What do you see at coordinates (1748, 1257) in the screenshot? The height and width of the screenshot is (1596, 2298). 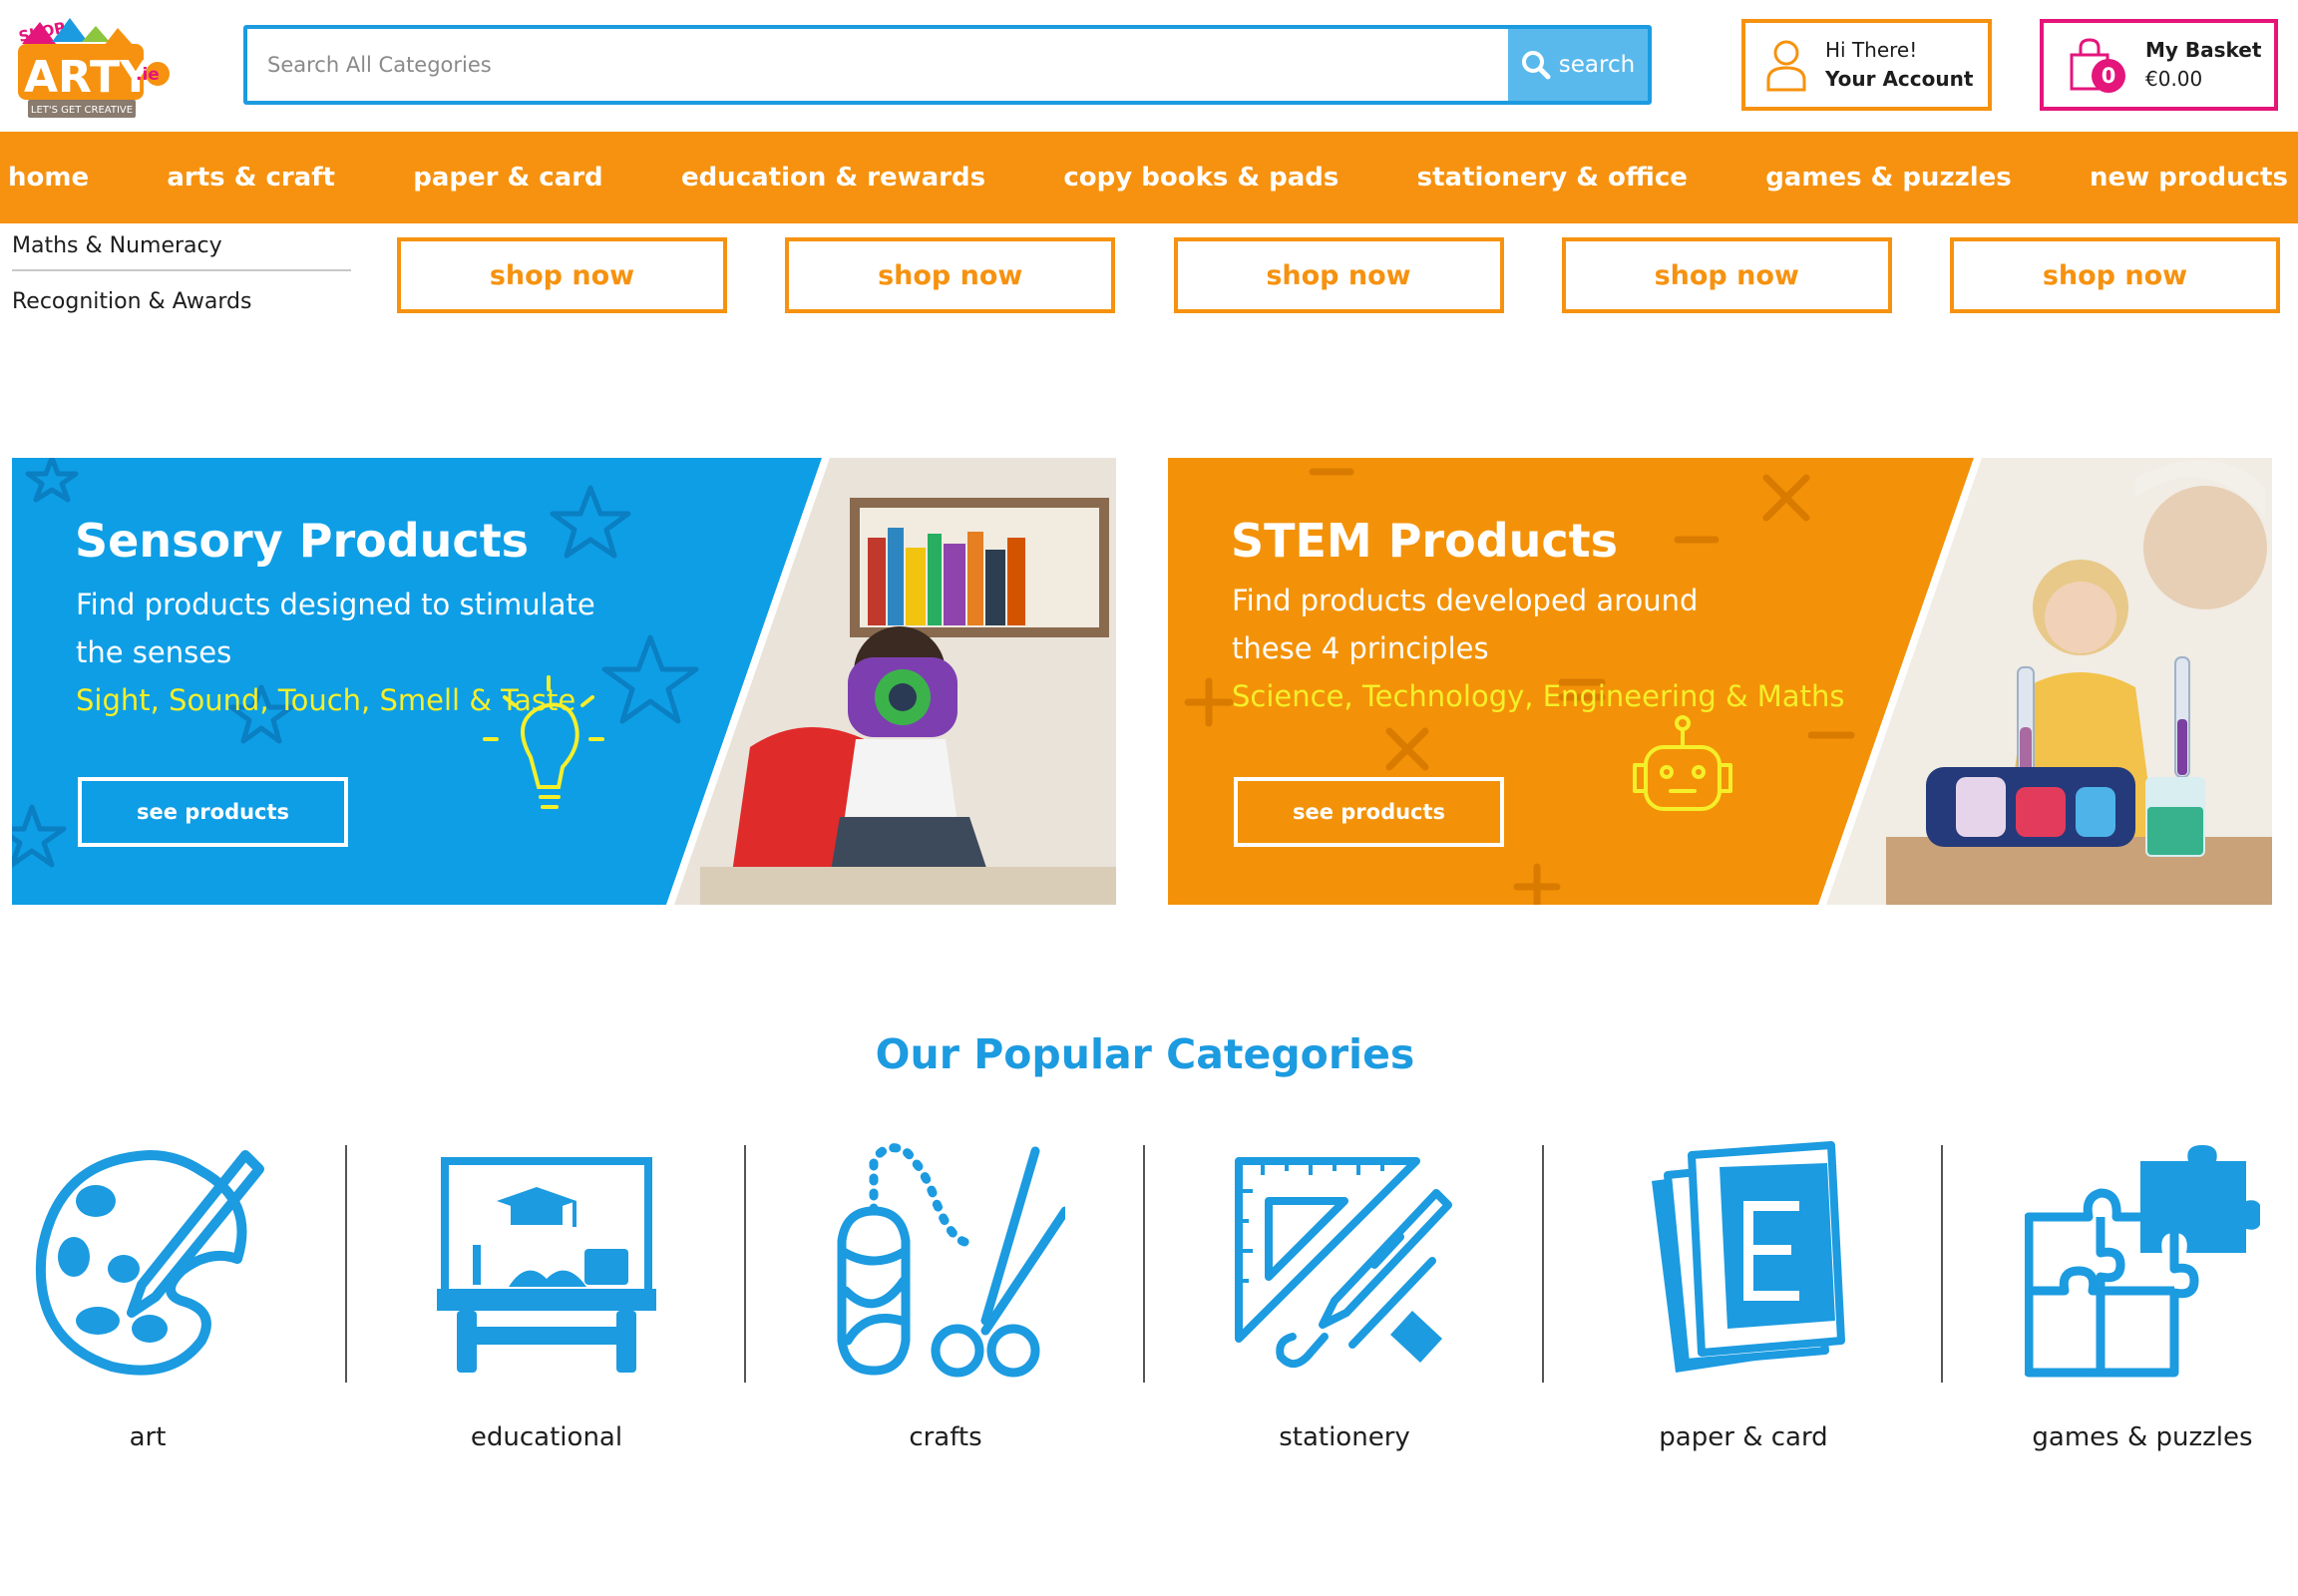 I see `paper-stack-icon` at bounding box center [1748, 1257].